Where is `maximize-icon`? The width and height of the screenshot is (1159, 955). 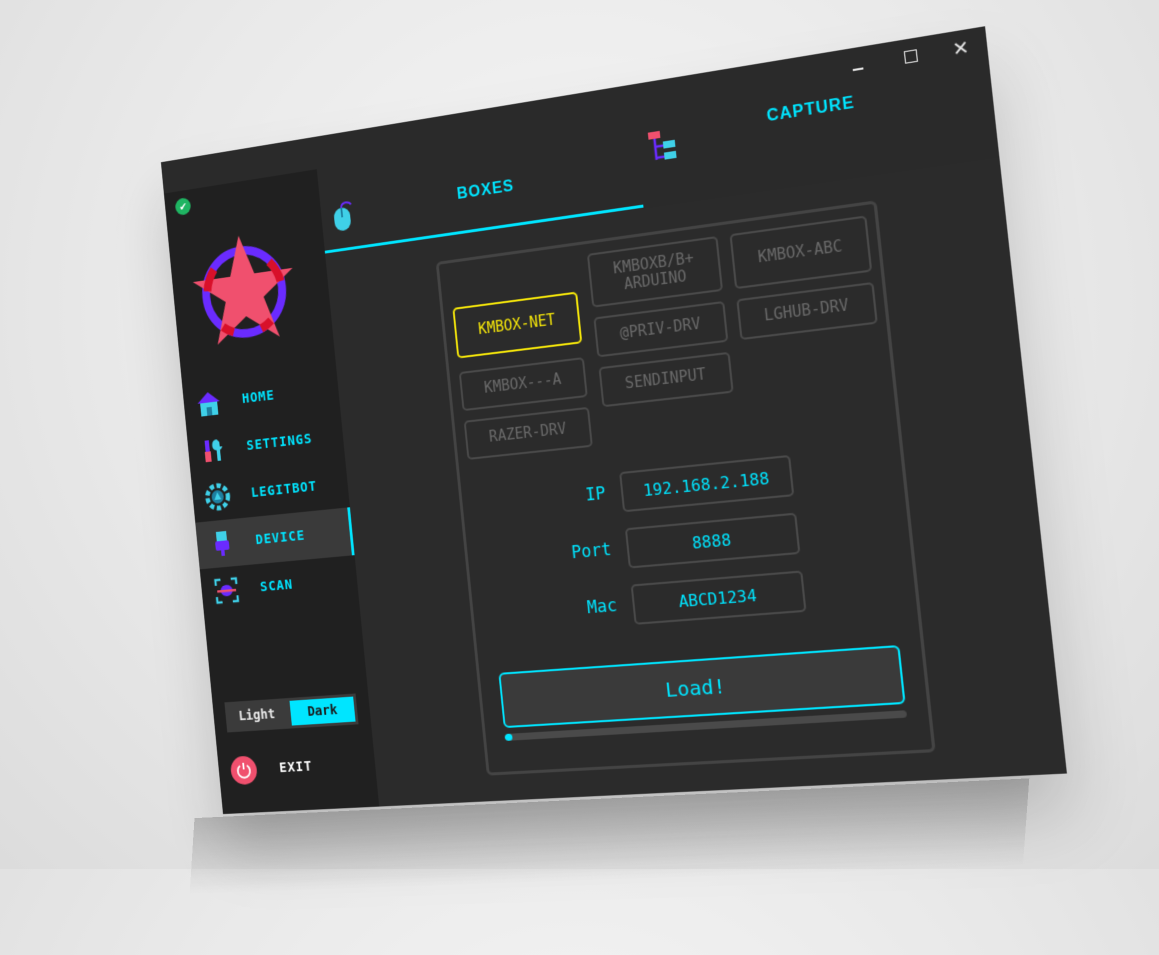 maximize-icon is located at coordinates (911, 56).